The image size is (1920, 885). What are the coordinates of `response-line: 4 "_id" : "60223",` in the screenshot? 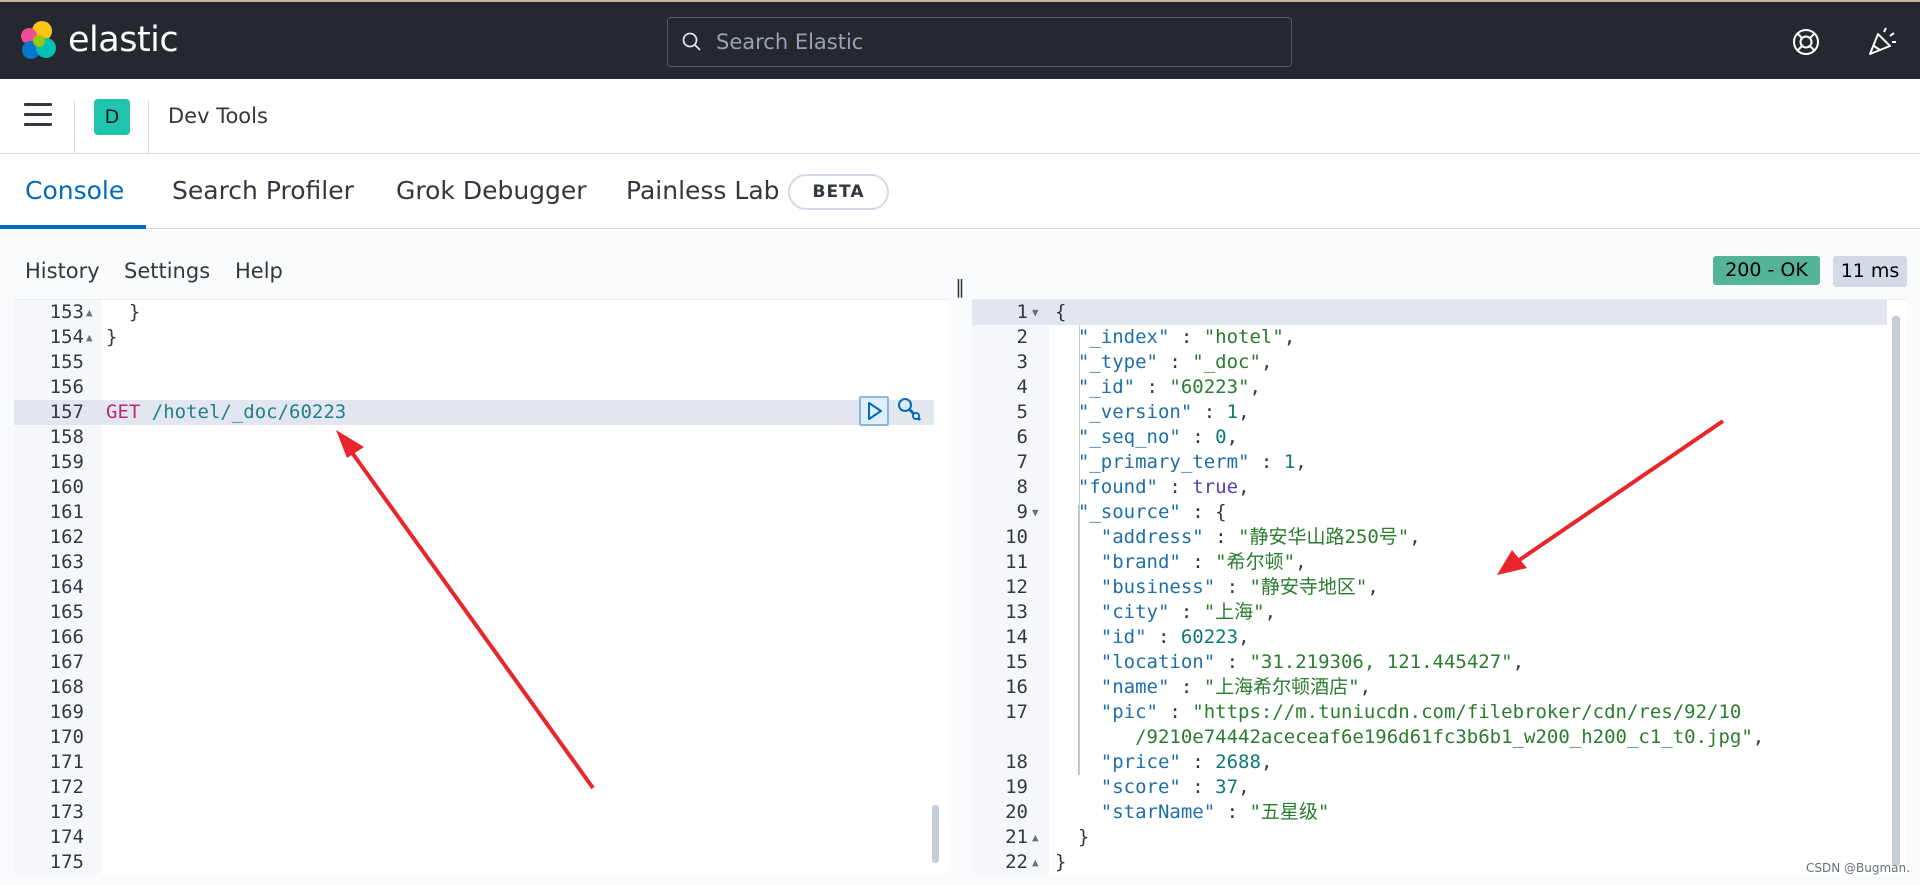 It's located at (1432, 387).